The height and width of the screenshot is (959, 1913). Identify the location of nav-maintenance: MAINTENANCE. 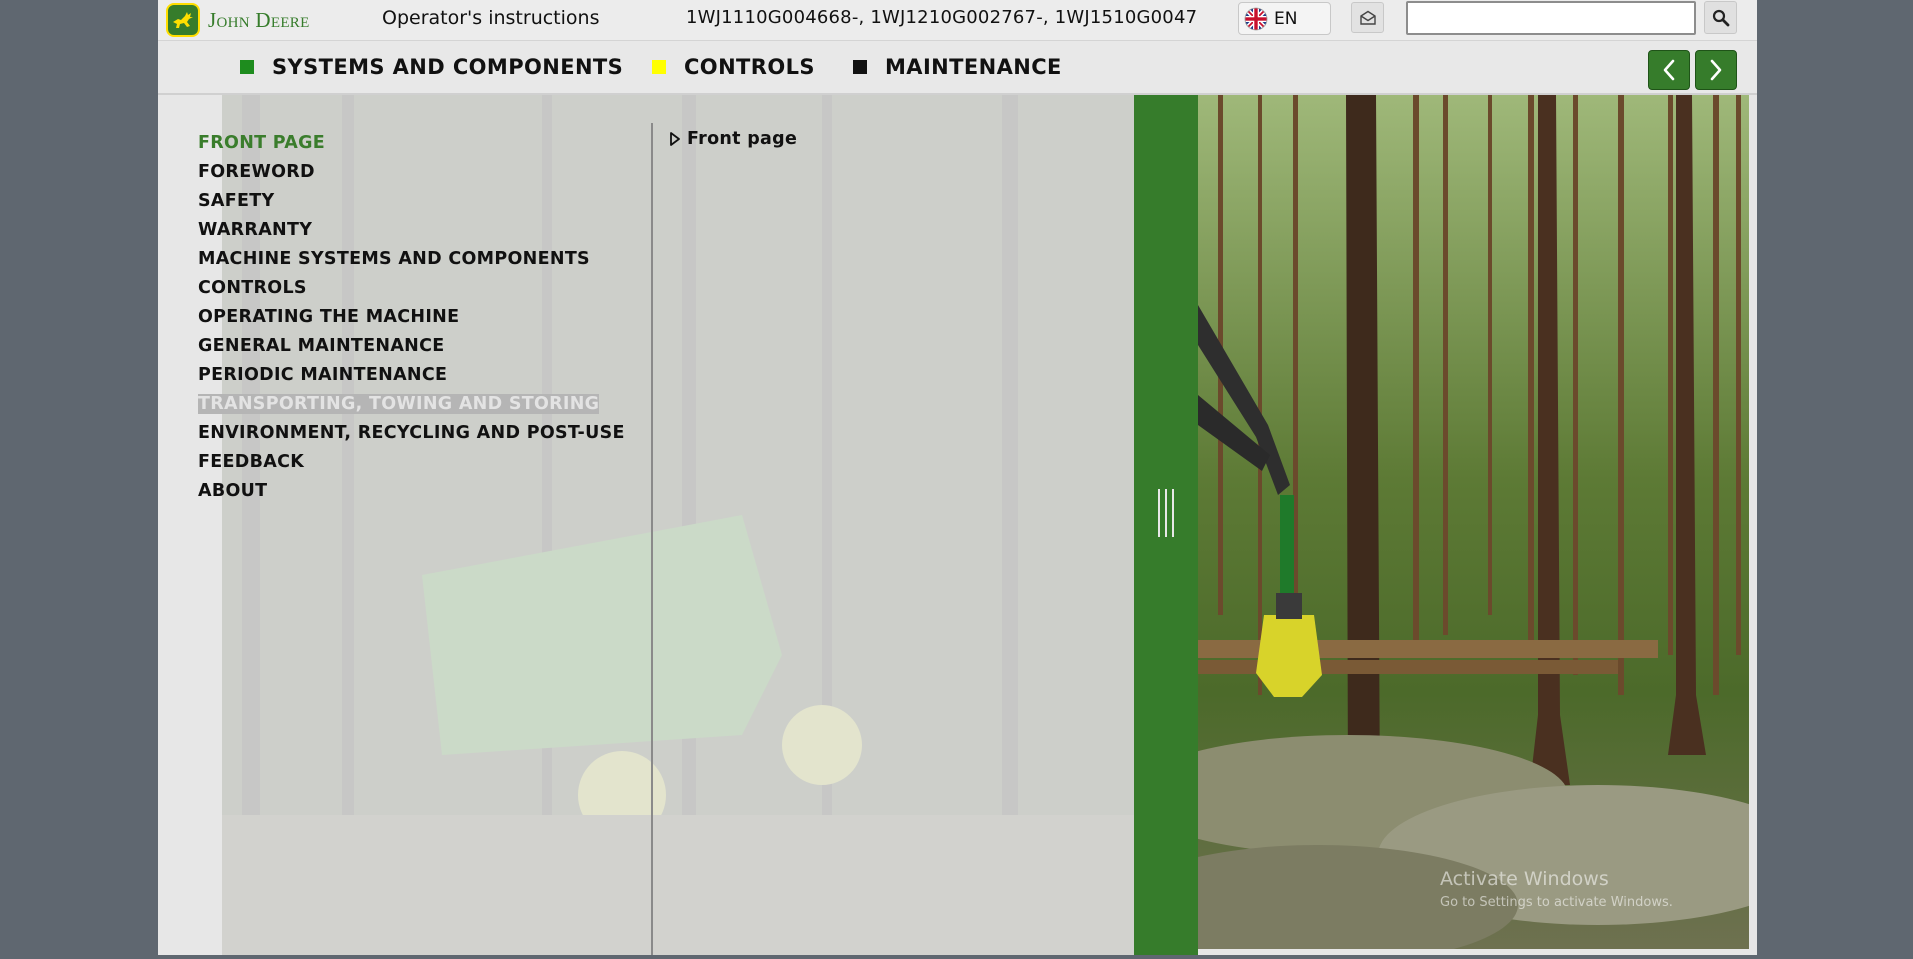
(957, 67).